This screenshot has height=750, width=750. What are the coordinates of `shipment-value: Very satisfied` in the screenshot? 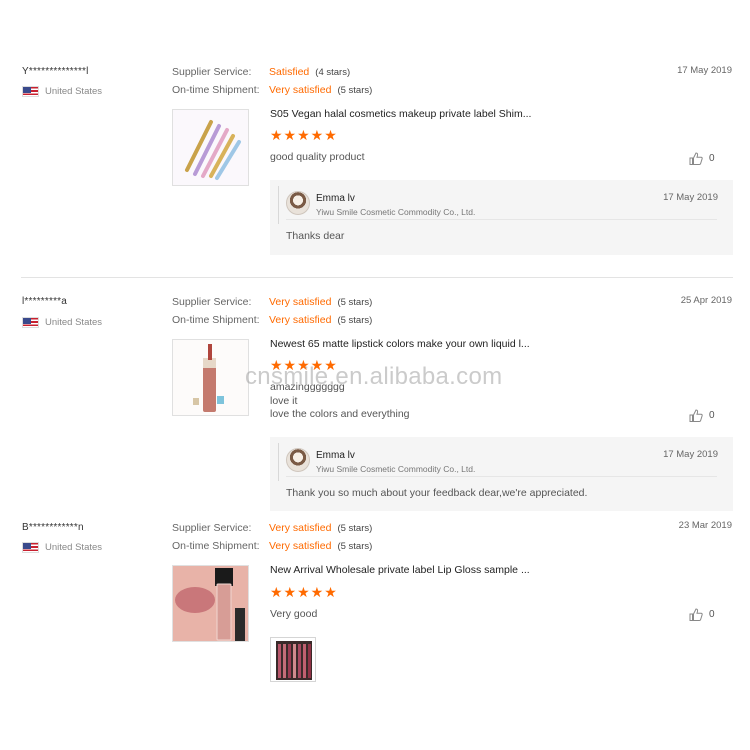 It's located at (300, 546).